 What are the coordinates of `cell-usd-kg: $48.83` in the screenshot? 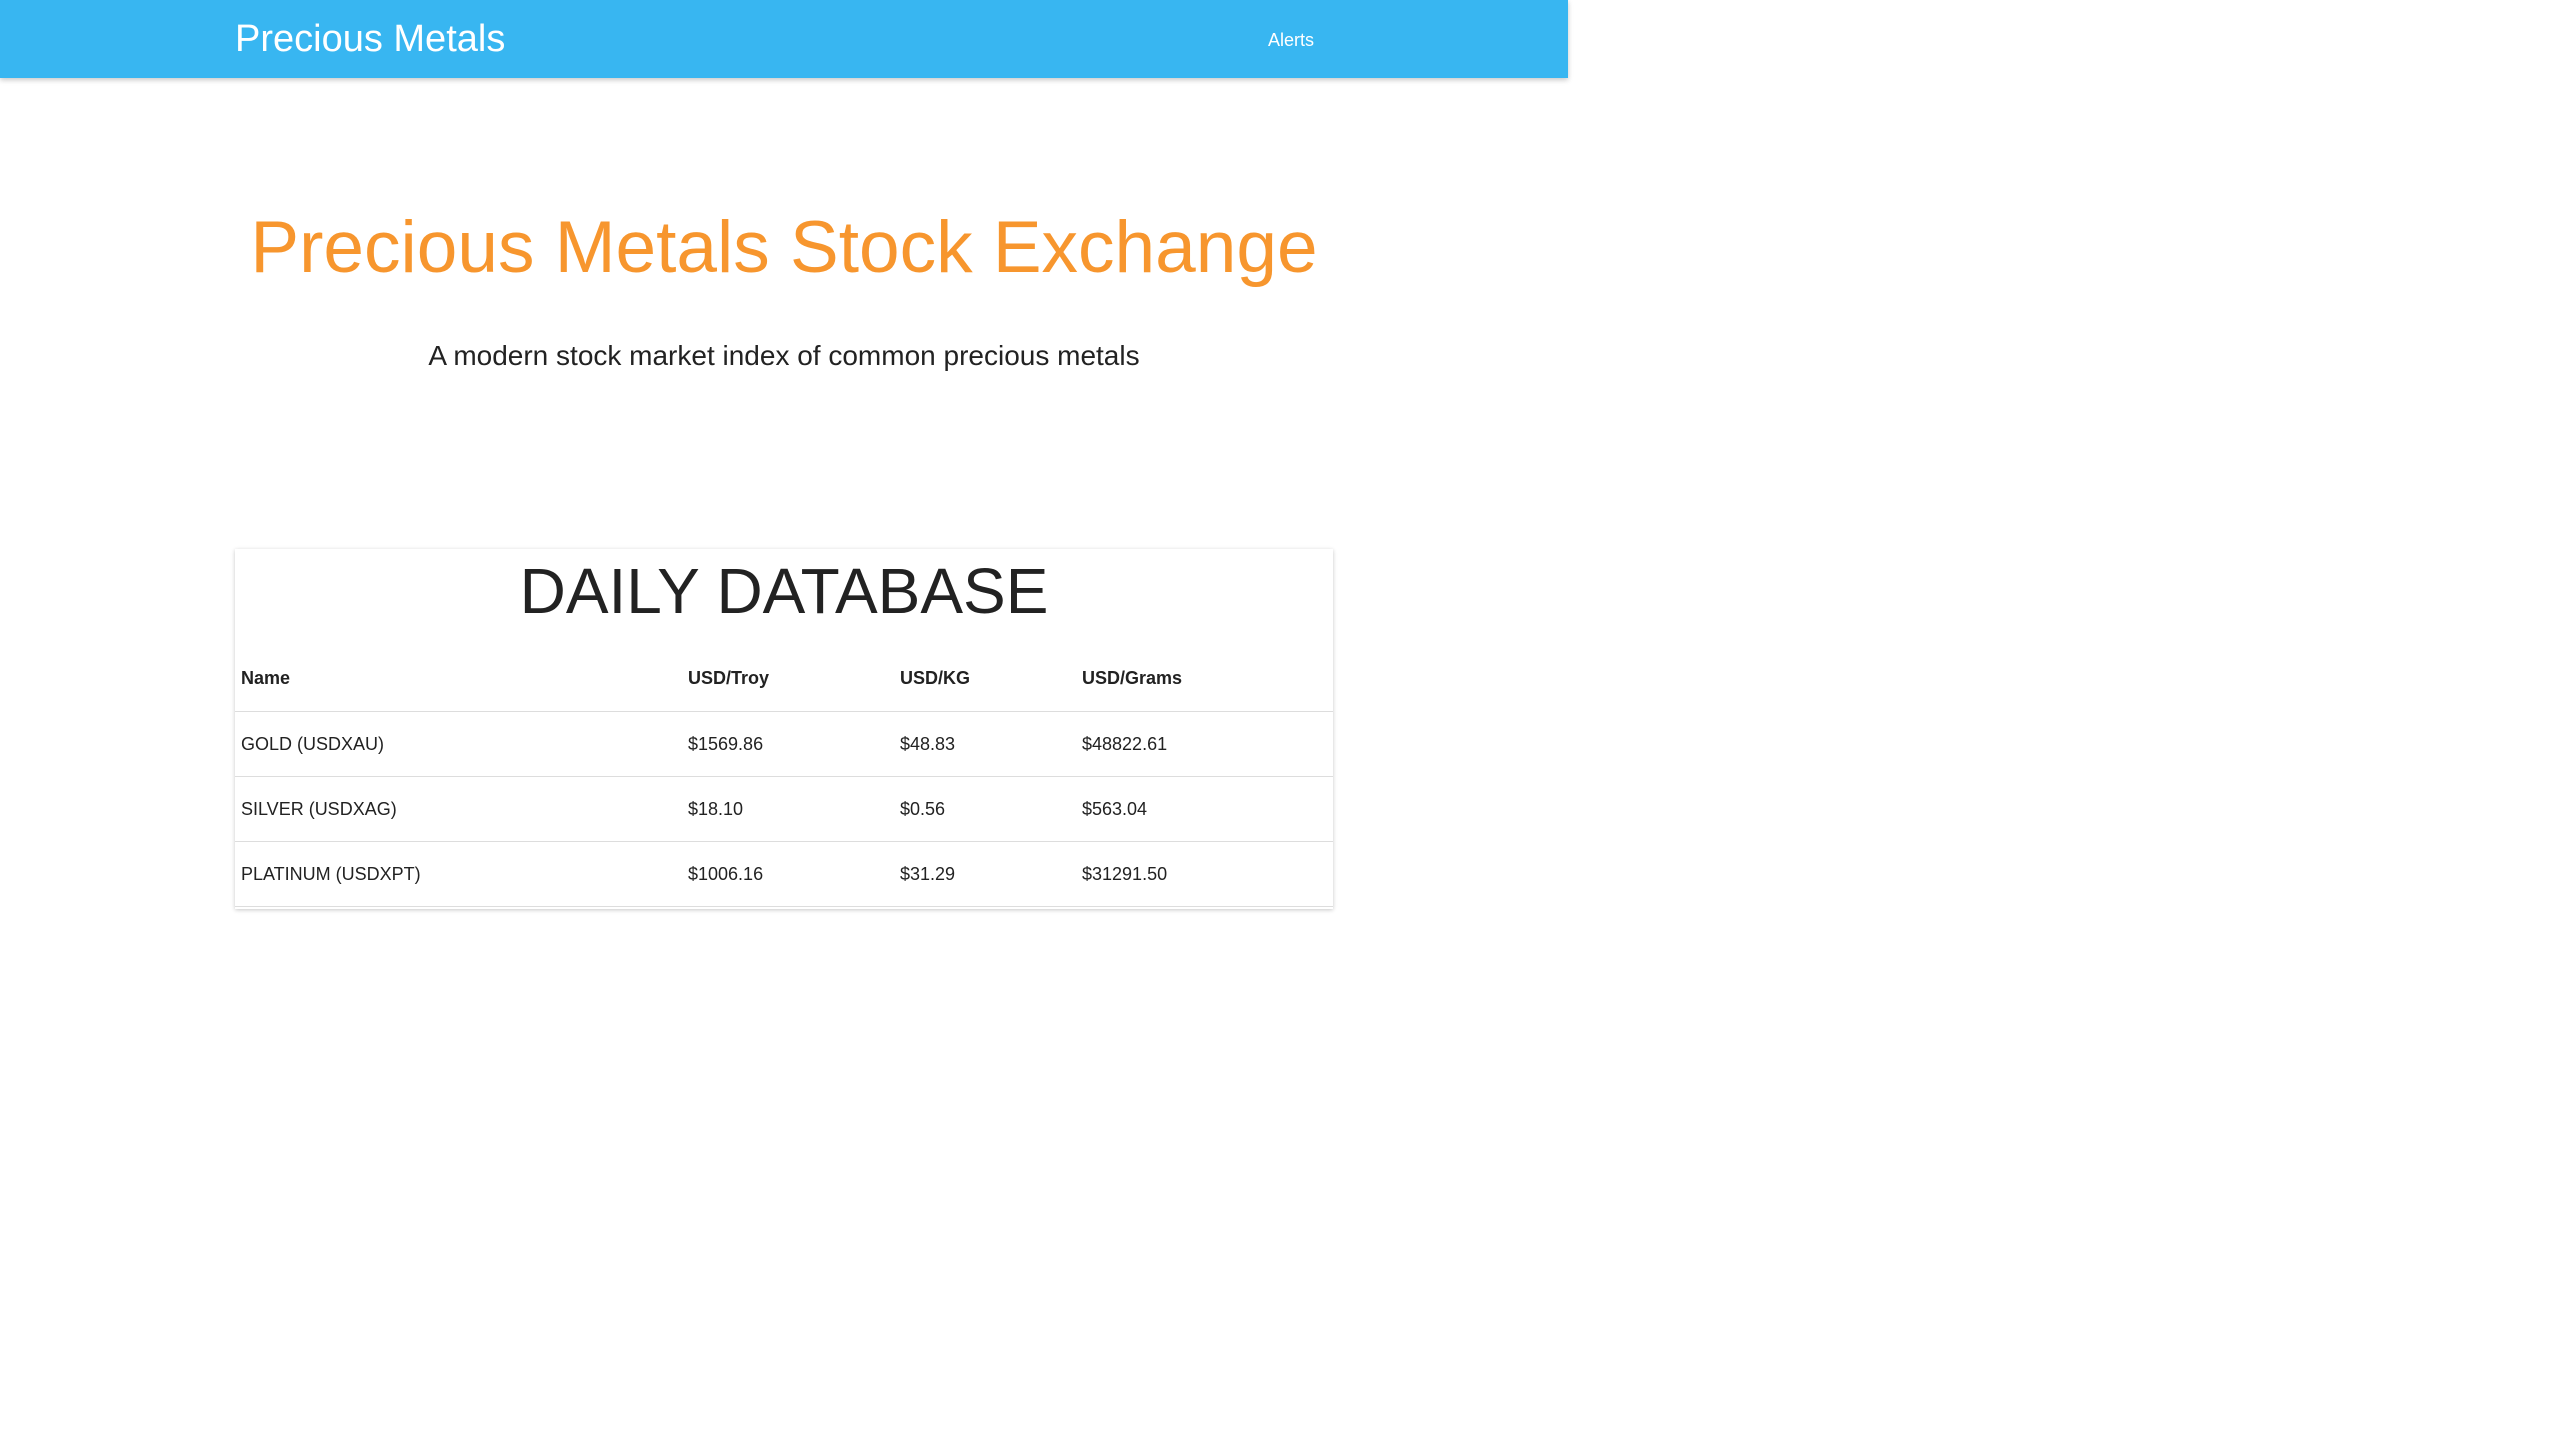 It's located at (985, 744).